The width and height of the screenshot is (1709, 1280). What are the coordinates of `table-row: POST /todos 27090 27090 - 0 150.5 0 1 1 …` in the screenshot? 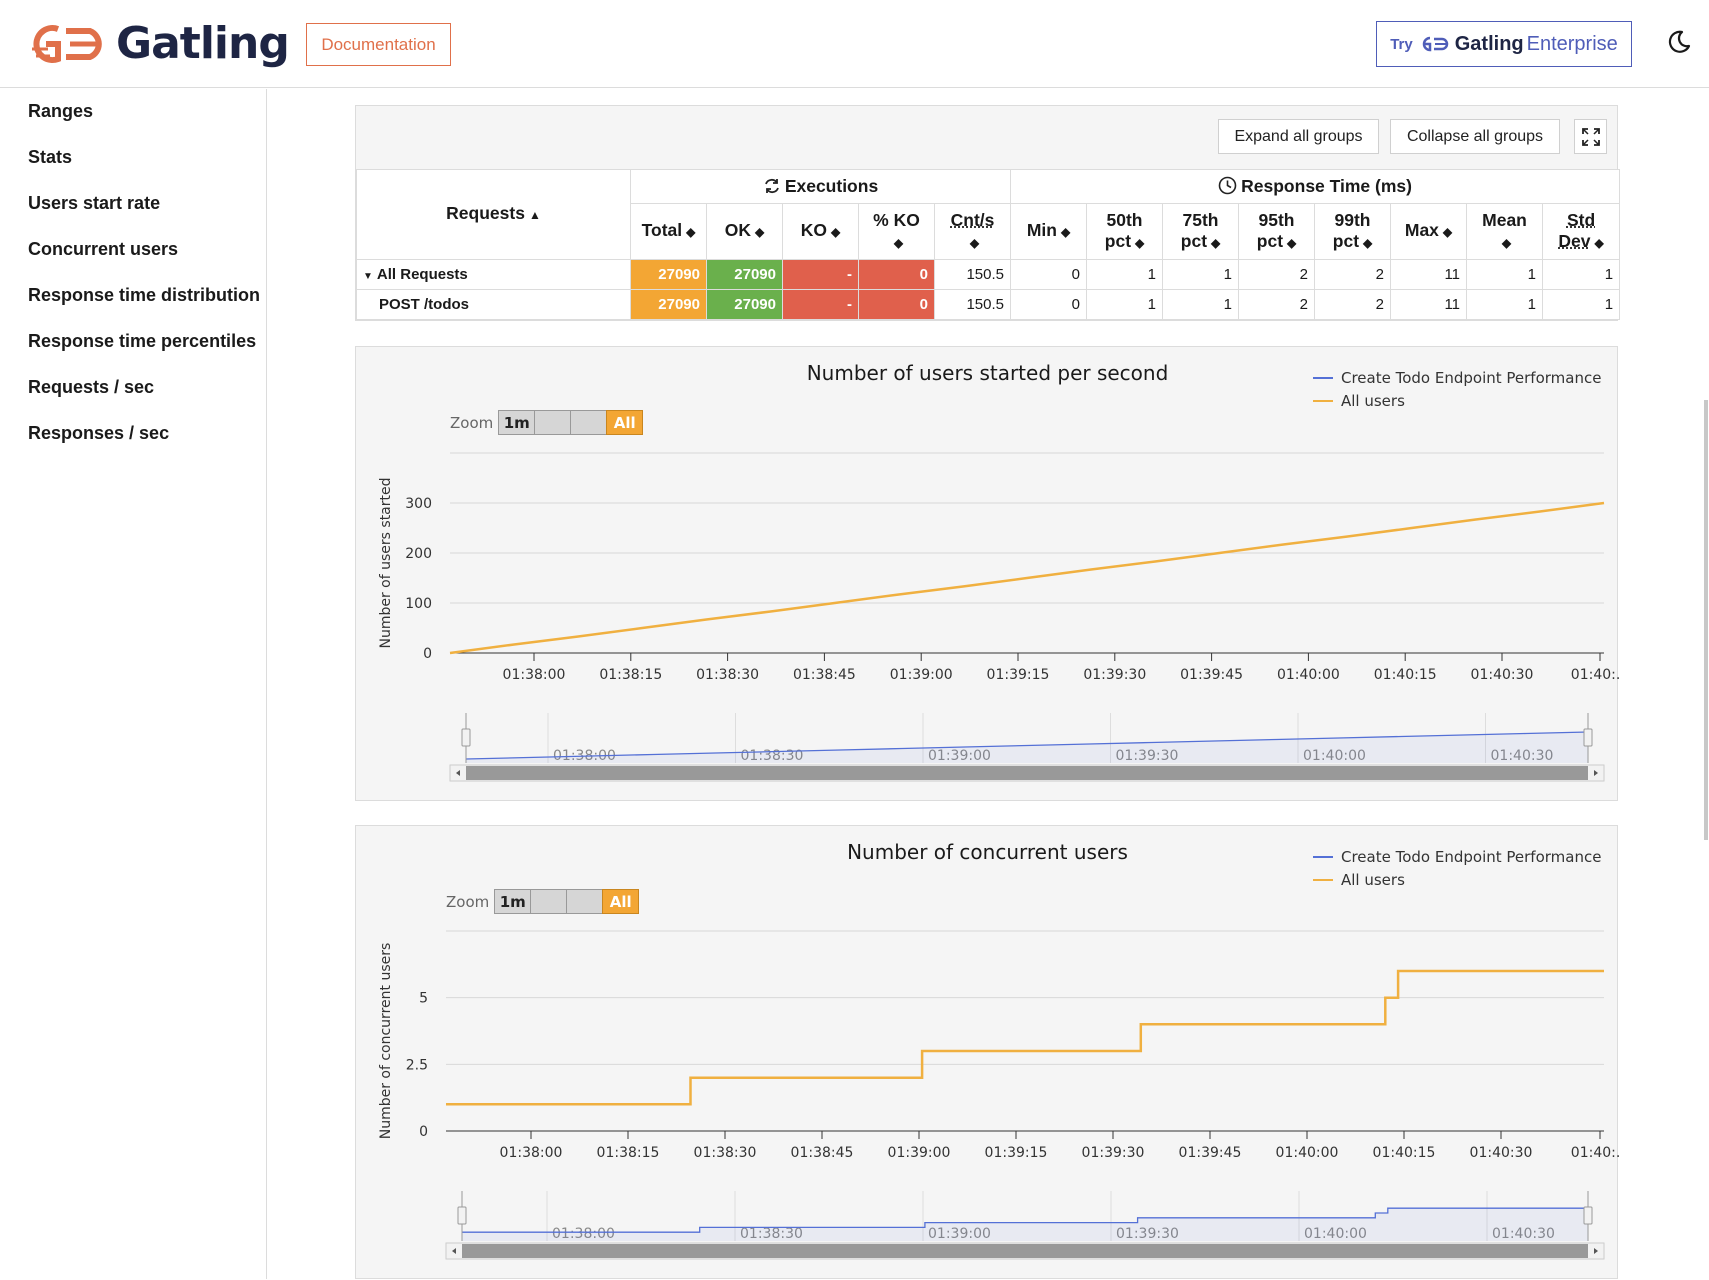 It's located at (988, 304).